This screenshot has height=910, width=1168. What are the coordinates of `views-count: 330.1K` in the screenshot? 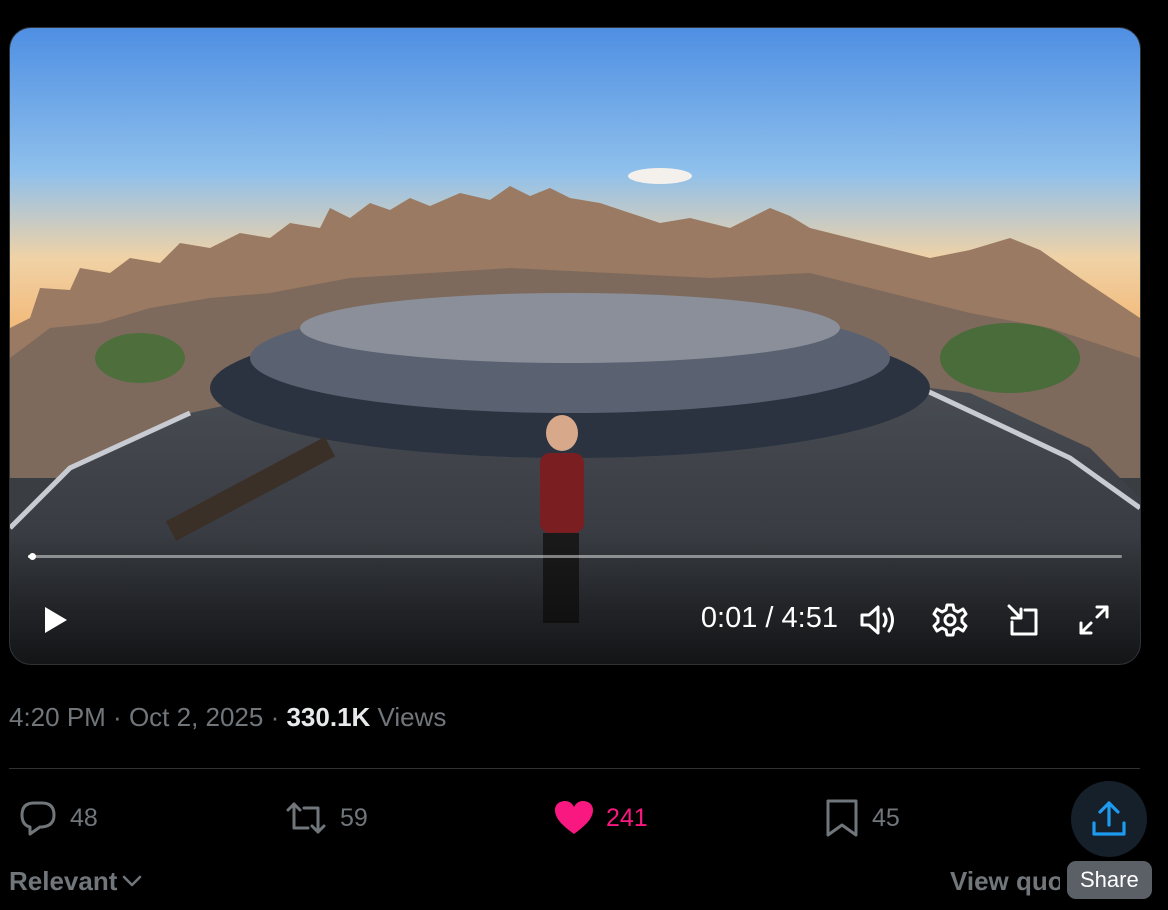 It's located at (328, 717).